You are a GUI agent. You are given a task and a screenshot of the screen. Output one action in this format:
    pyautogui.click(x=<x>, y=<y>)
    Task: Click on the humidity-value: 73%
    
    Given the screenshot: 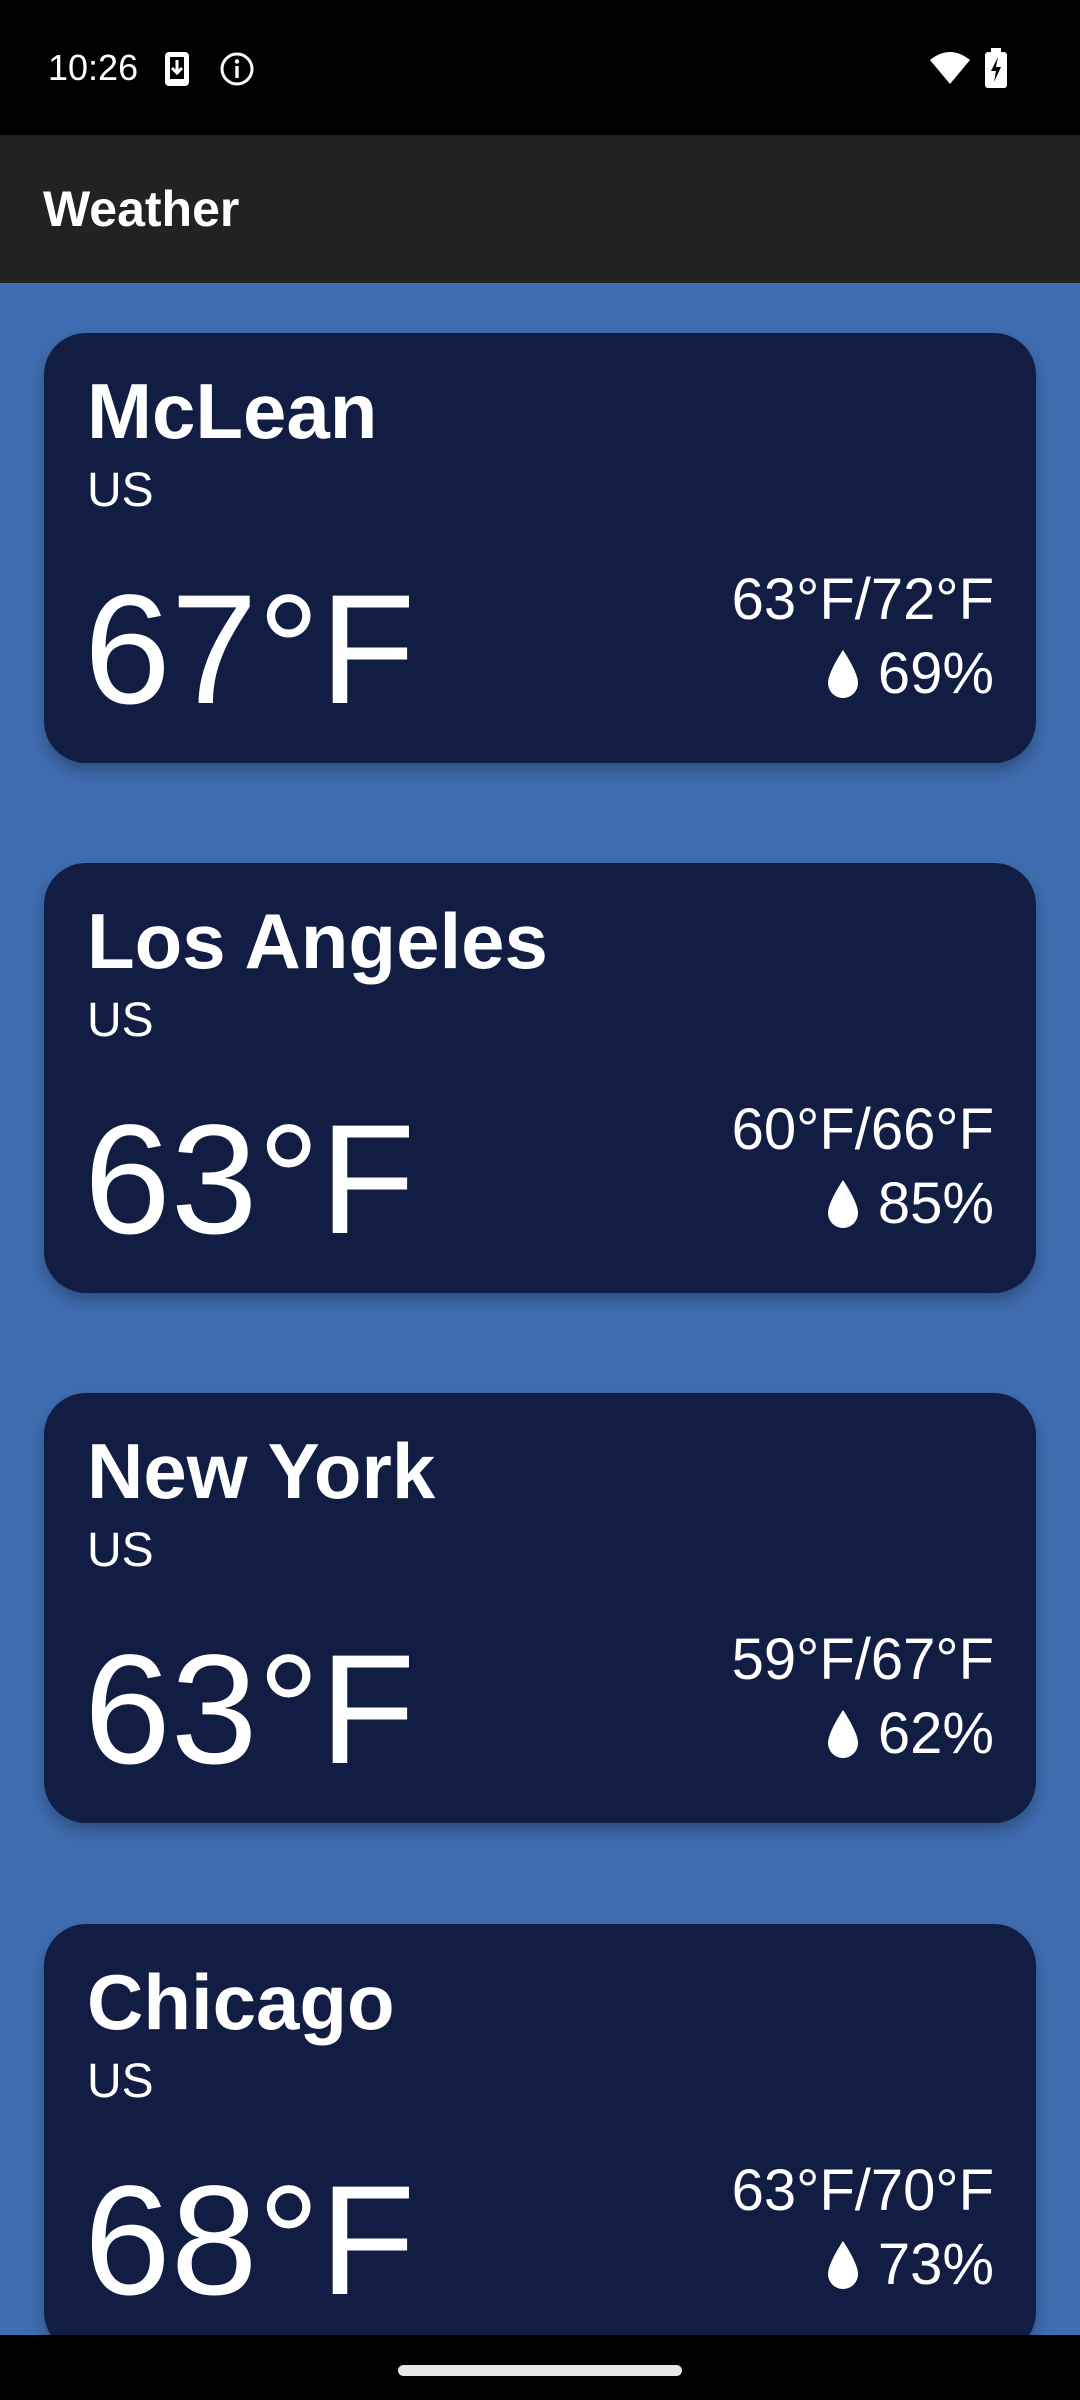 What is the action you would take?
    pyautogui.click(x=935, y=2264)
    